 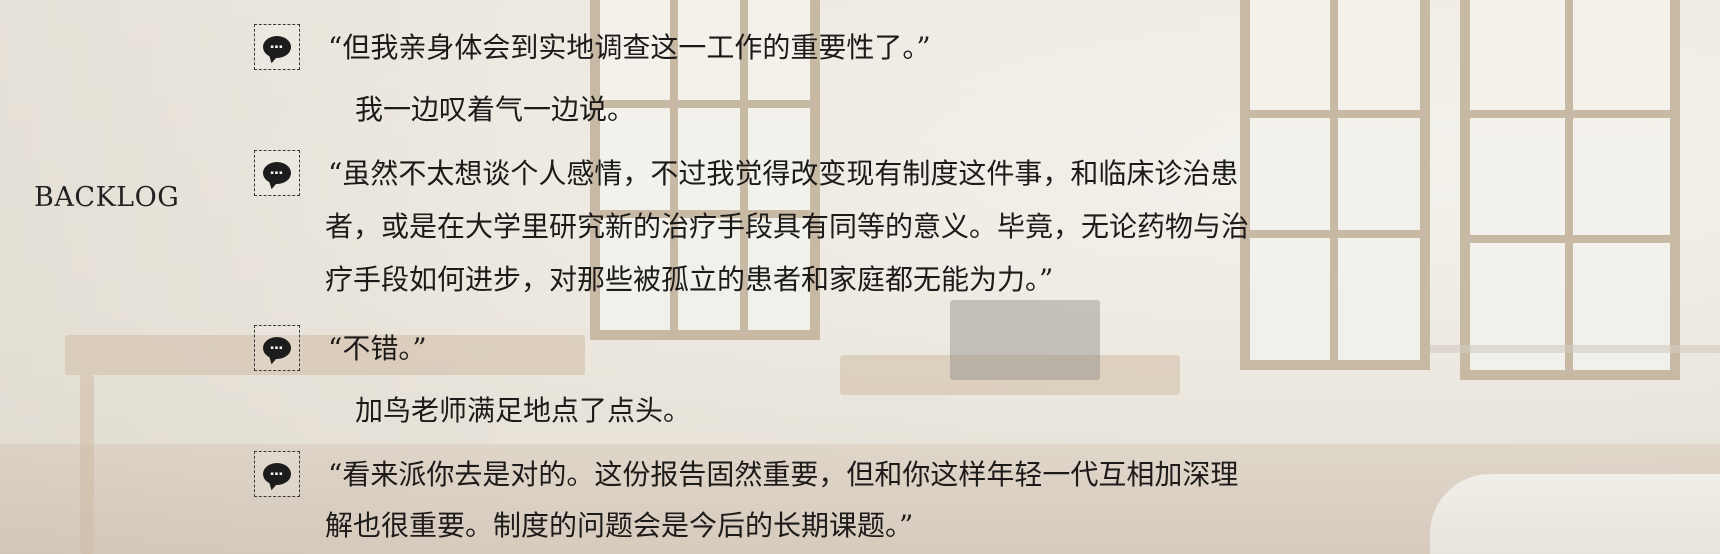 What do you see at coordinates (377, 348) in the screenshot?
I see `log-text-line: “不错。”` at bounding box center [377, 348].